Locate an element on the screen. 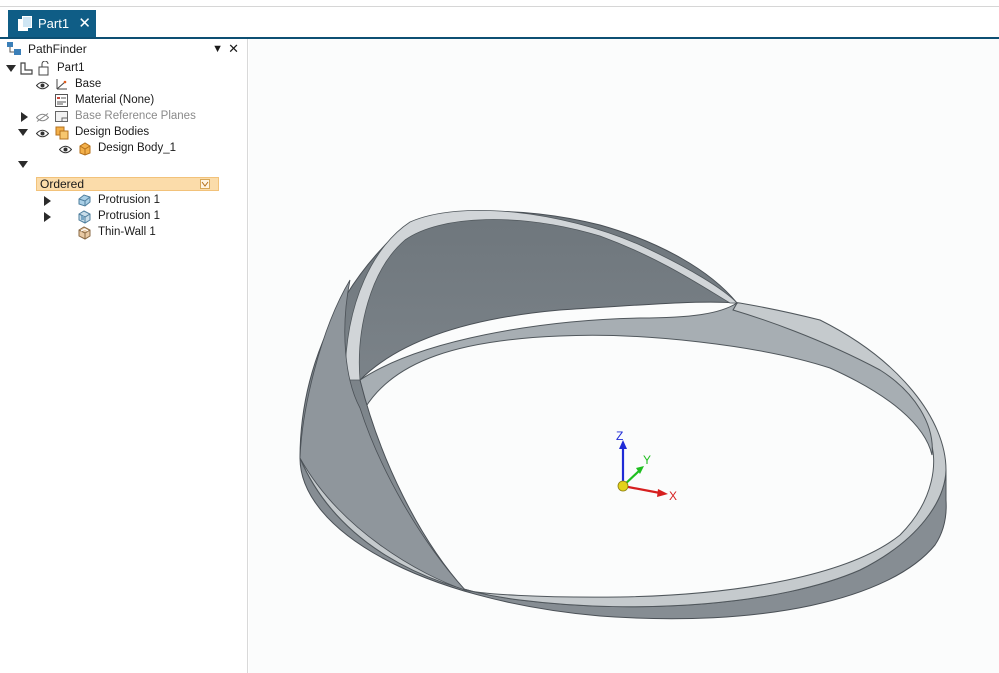  pathfinder-icon is located at coordinates (14, 48).